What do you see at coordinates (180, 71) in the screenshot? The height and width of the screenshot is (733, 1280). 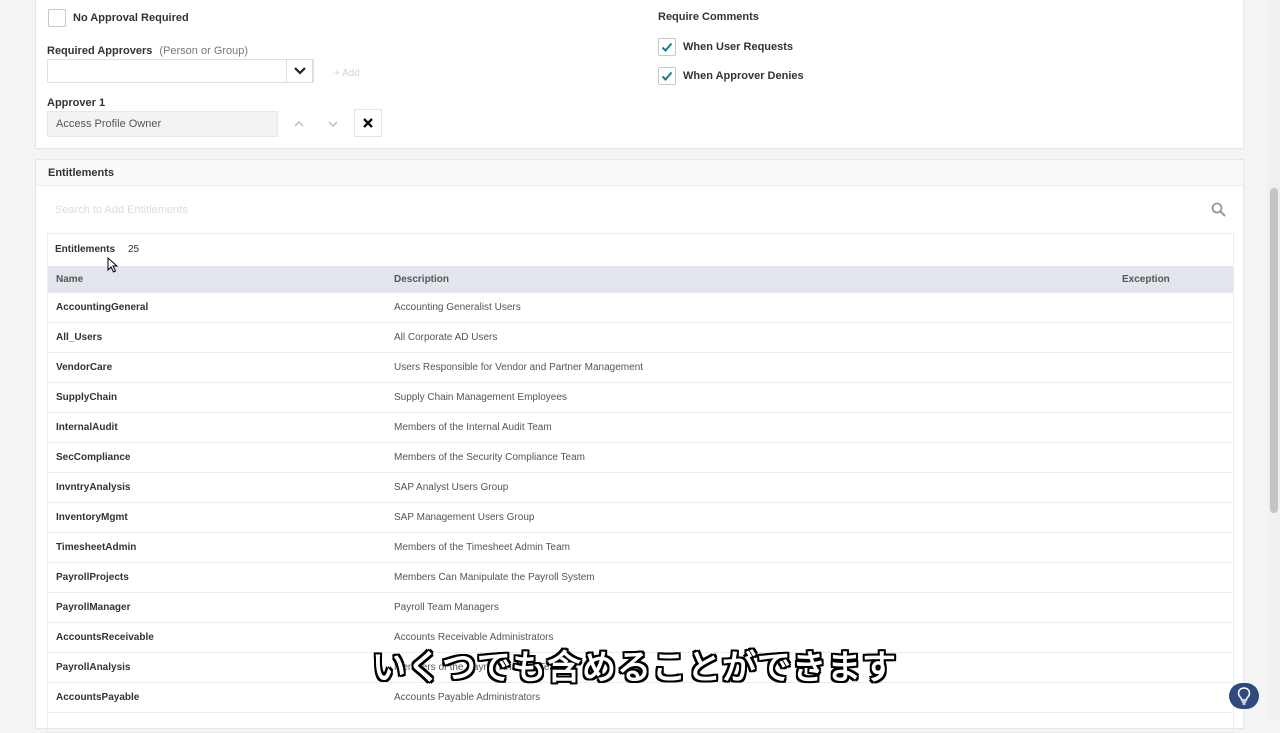 I see `required-approvers-select` at bounding box center [180, 71].